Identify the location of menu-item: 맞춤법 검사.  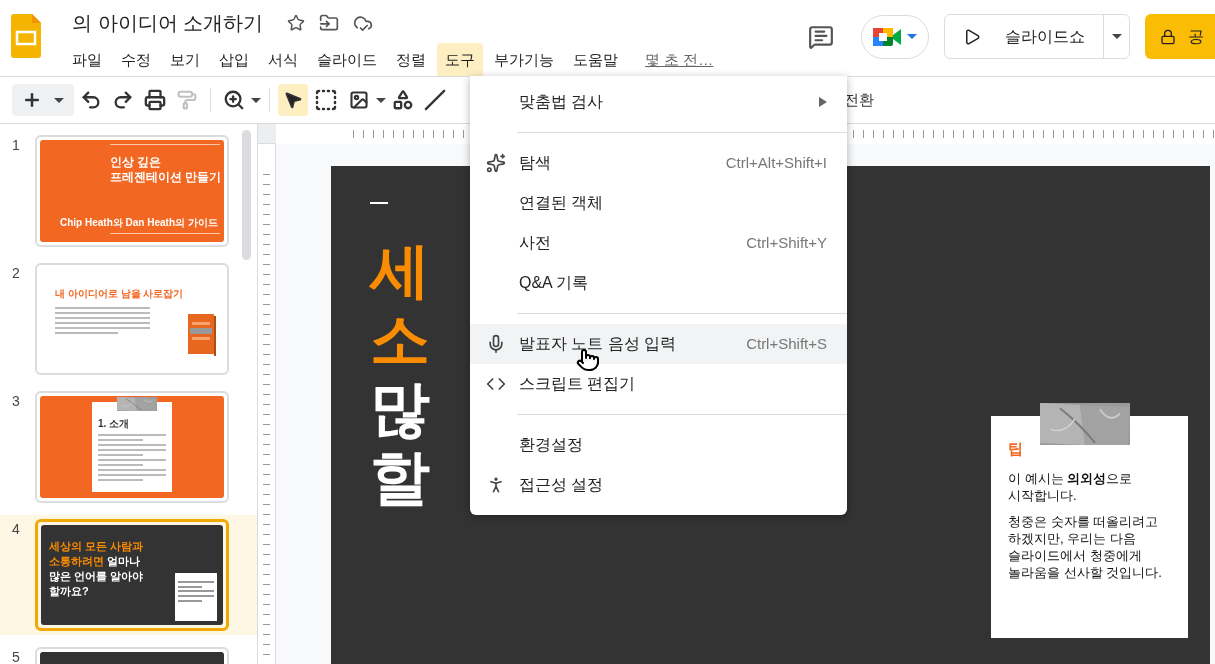
(658, 102).